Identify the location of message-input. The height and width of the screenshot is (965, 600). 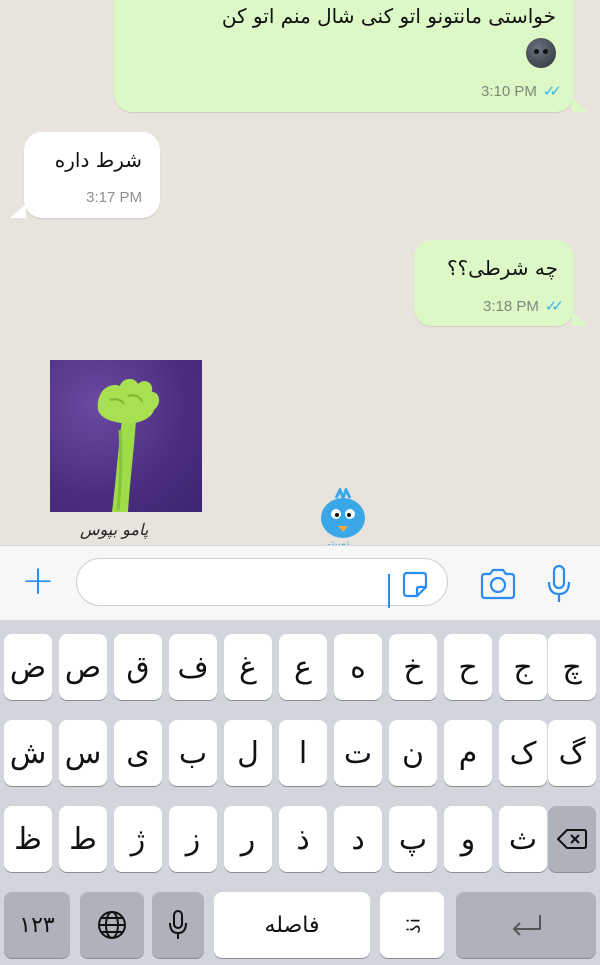
(262, 582).